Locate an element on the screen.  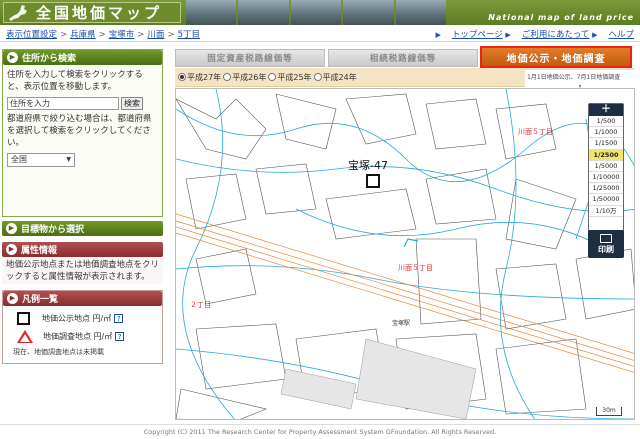
tab-land-price: 地価公示・地価調査 is located at coordinates (556, 57).